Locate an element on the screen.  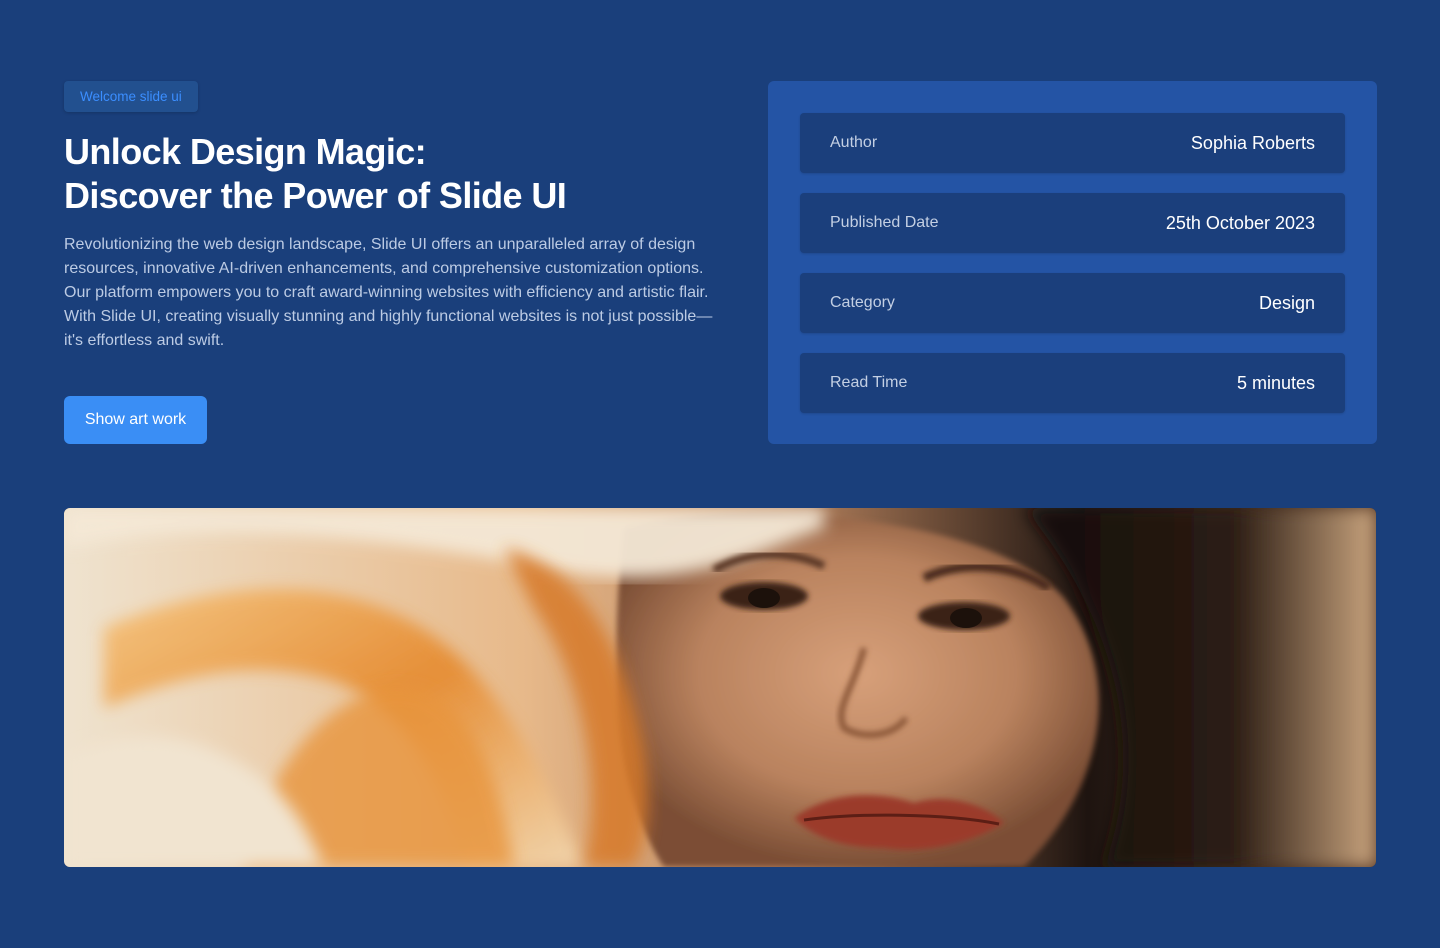
detail-row-author: Author Sophia Roberts is located at coordinates (1072, 143).